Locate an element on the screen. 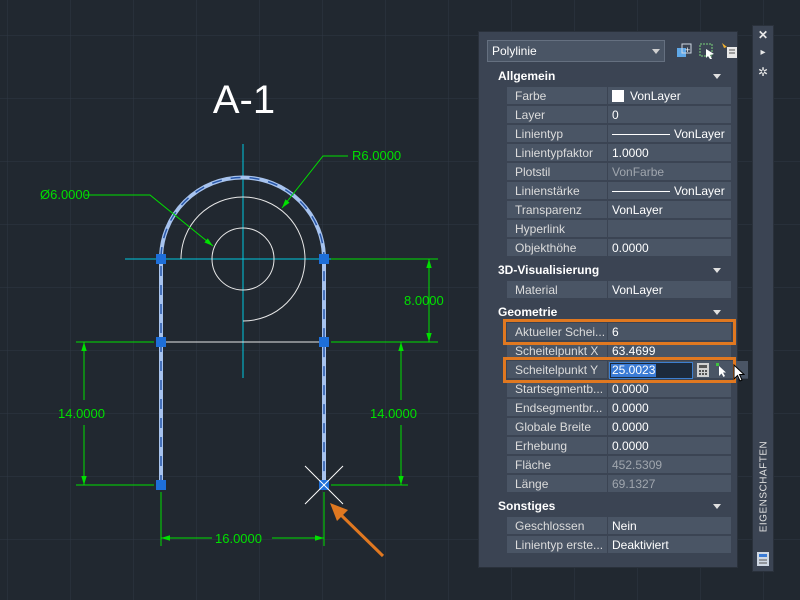  property-row: Globale Breite 0.0000 is located at coordinates (619, 427).